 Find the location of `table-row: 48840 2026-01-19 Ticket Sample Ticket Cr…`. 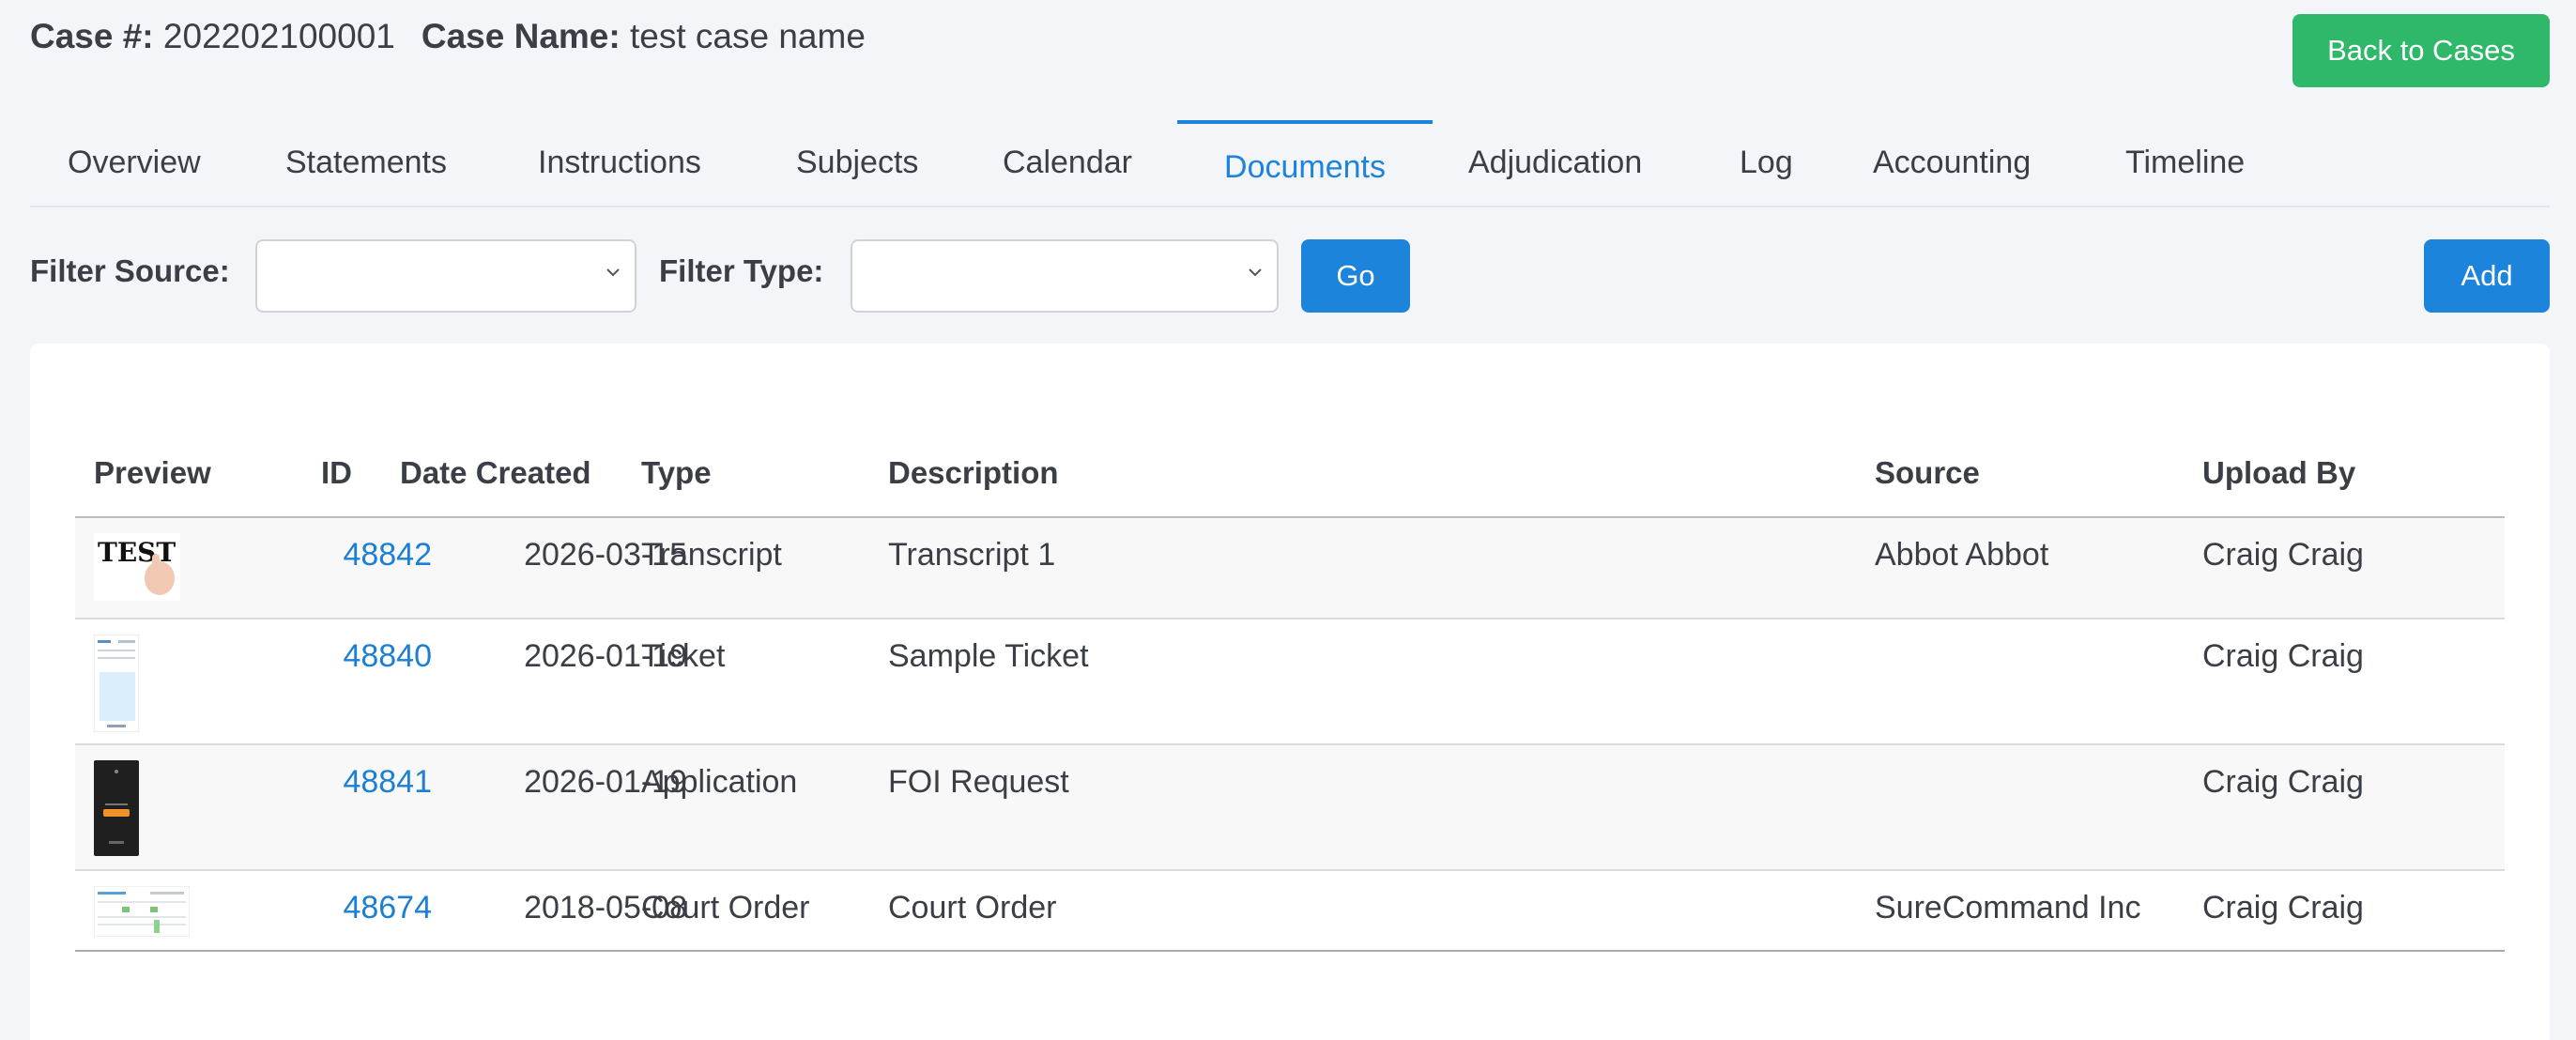

table-row: 48840 2026-01-19 Ticket Sample Ticket Cr… is located at coordinates (1290, 682).